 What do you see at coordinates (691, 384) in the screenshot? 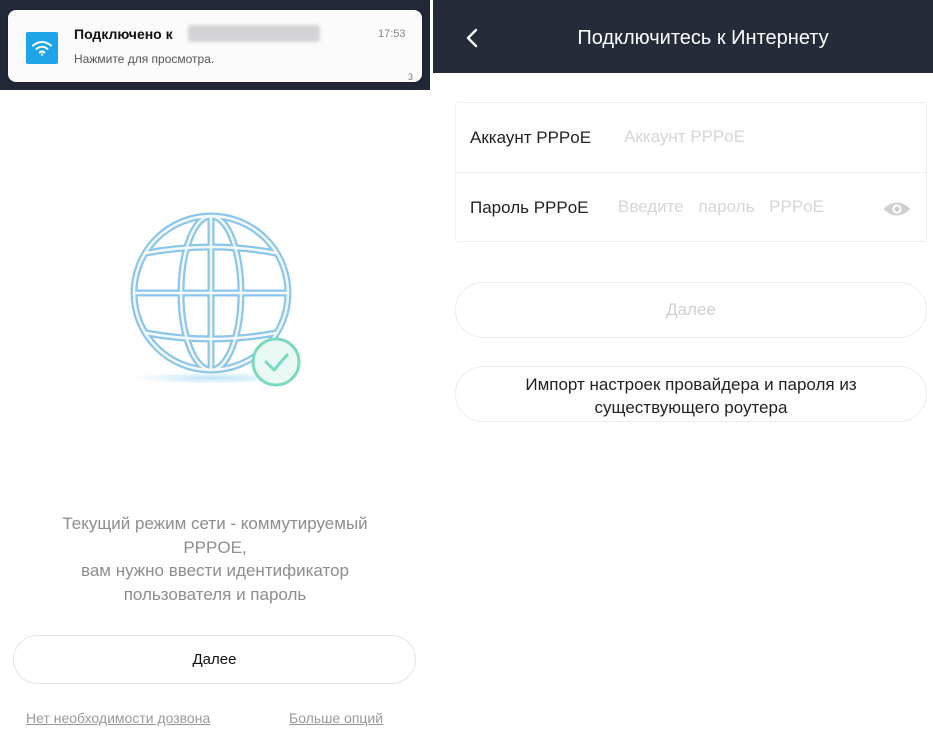
I see `import-label-line: Импорт настроек провайдера и пароля из` at bounding box center [691, 384].